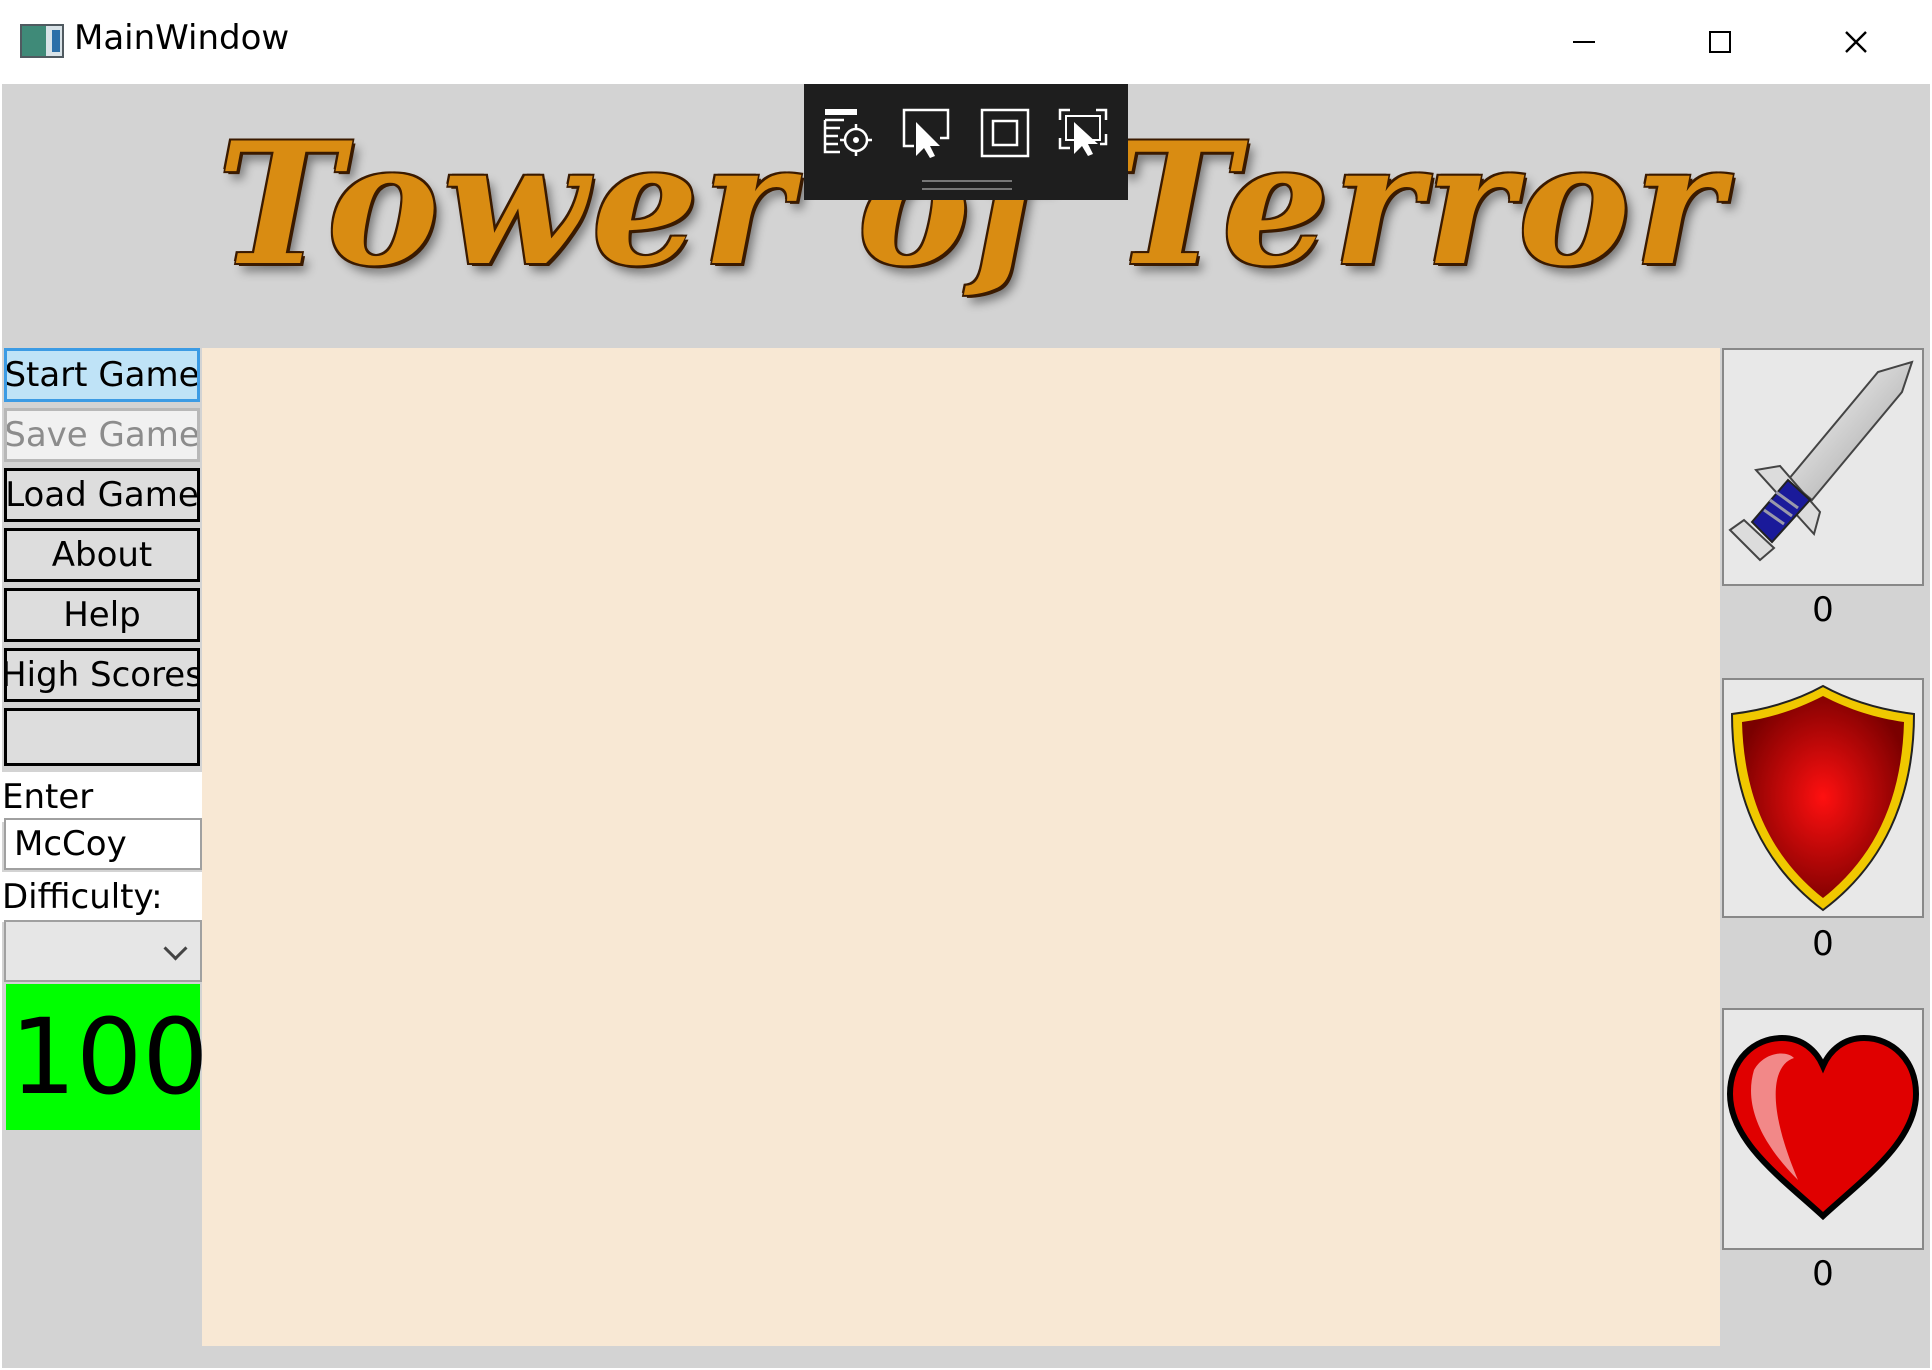 The height and width of the screenshot is (1370, 1932). I want to click on chevron-down-icon, so click(175, 948).